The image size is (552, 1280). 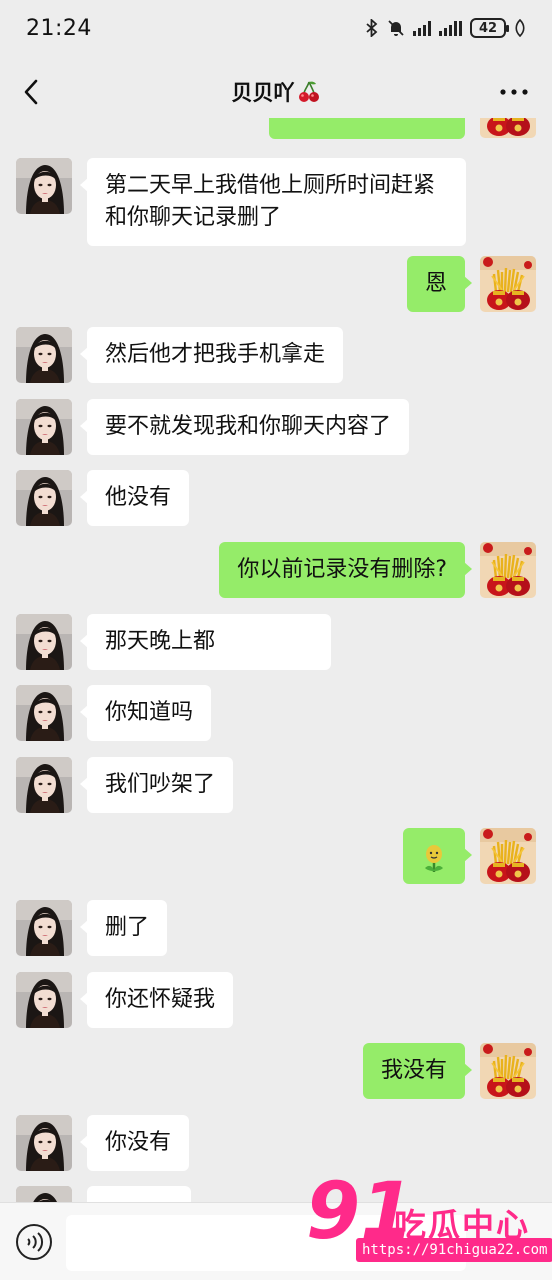 I want to click on bluetooth-icon, so click(x=372, y=28).